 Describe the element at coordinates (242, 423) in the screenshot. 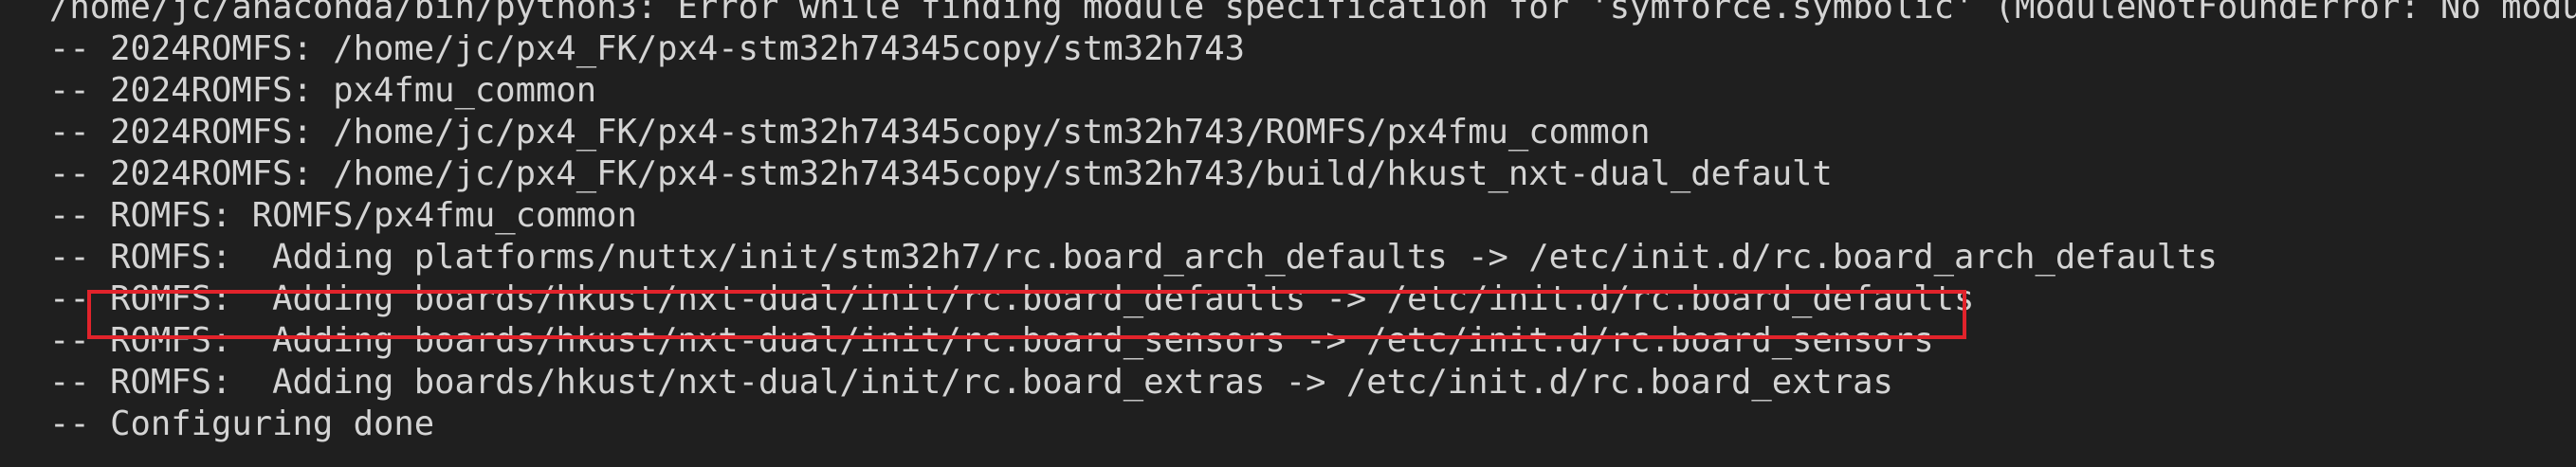

I see `terminal-line: -- Configuring done` at that location.